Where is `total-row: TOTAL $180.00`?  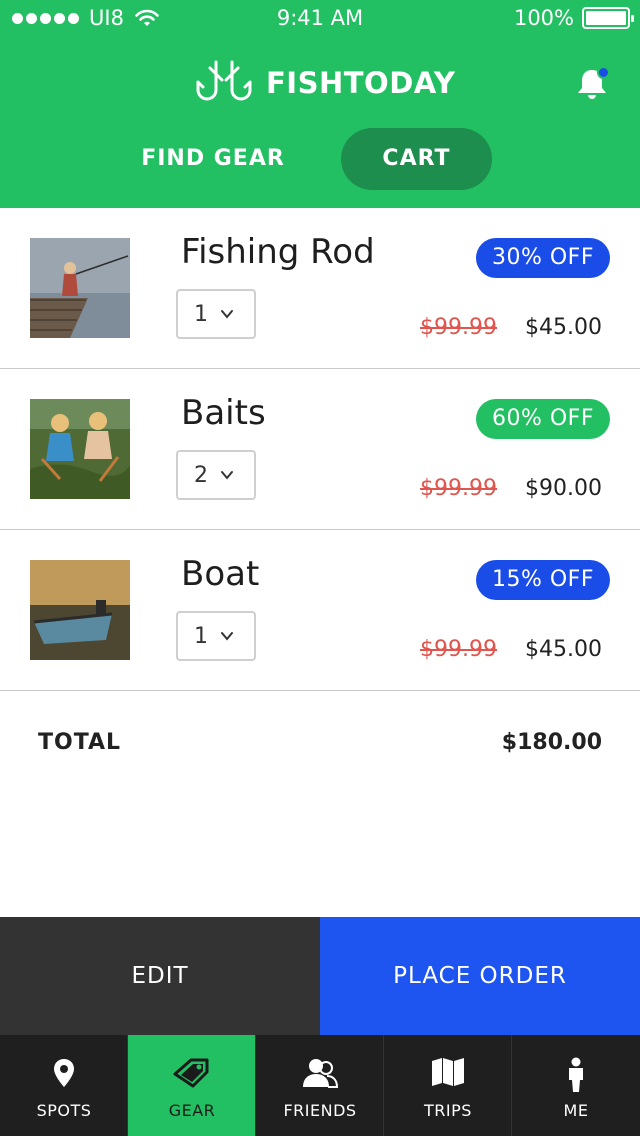
total-row: TOTAL $180.00 is located at coordinates (320, 750).